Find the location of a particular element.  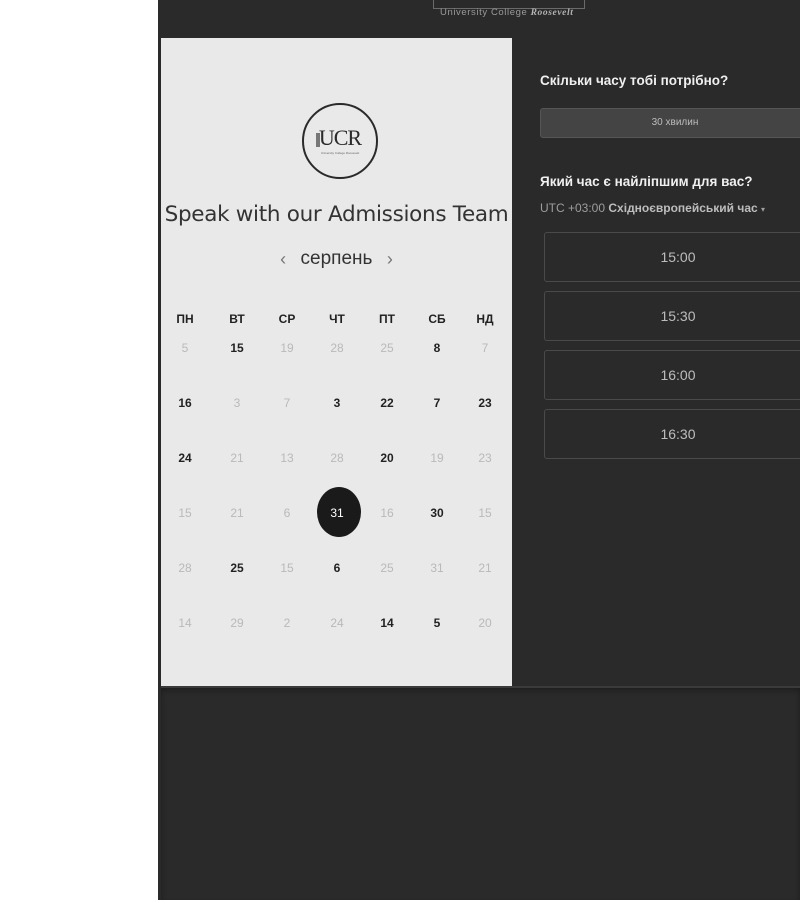

timezone-select: UTC +03:00 Східноєвропейський час ▾ is located at coordinates (652, 208).